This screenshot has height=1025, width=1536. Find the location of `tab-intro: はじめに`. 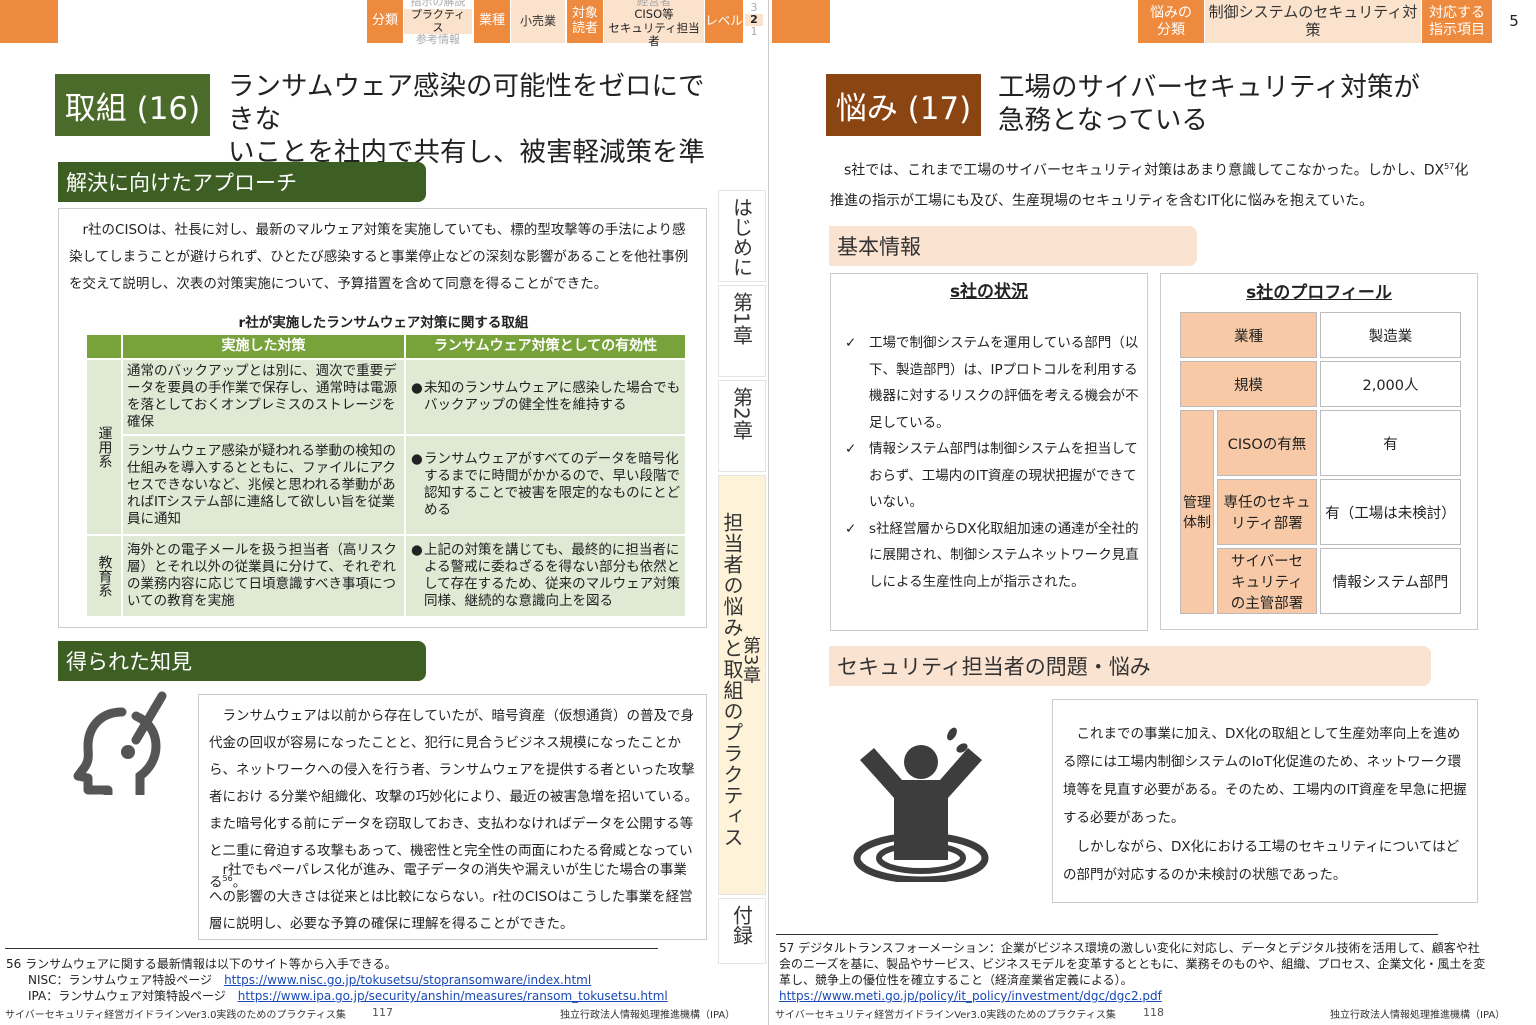

tab-intro: はじめに is located at coordinates (742, 236).